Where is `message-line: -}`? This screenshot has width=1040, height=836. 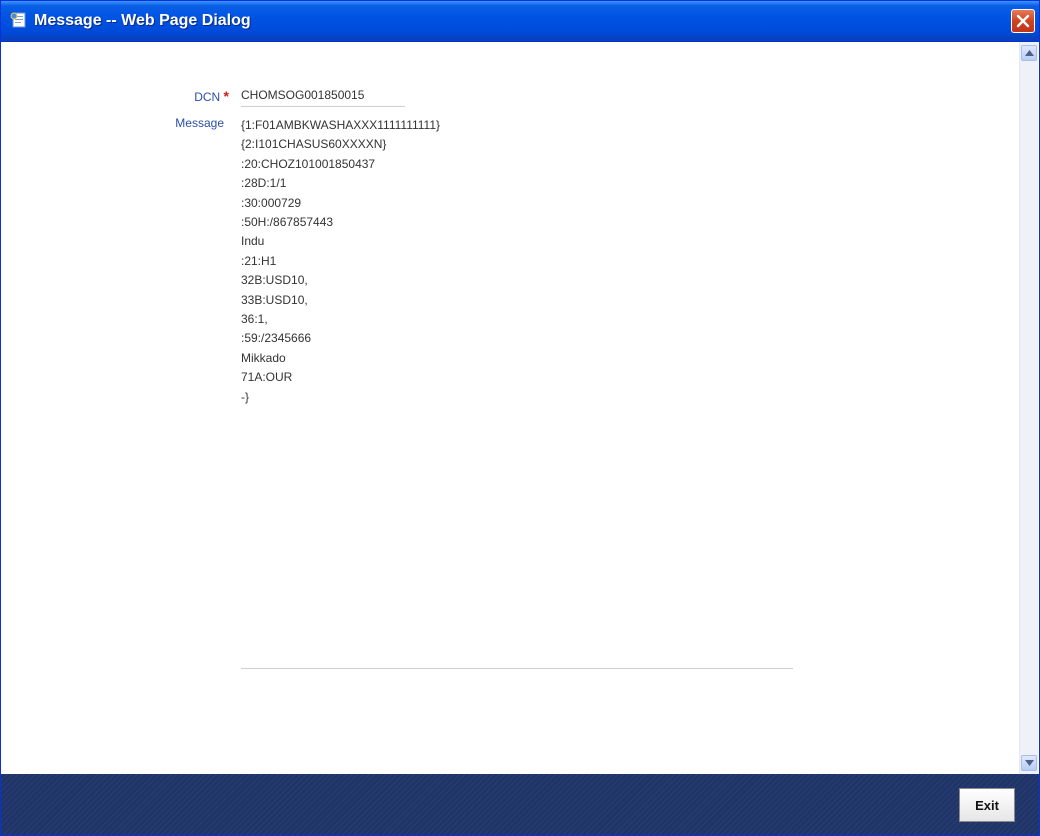 message-line: -} is located at coordinates (245, 396).